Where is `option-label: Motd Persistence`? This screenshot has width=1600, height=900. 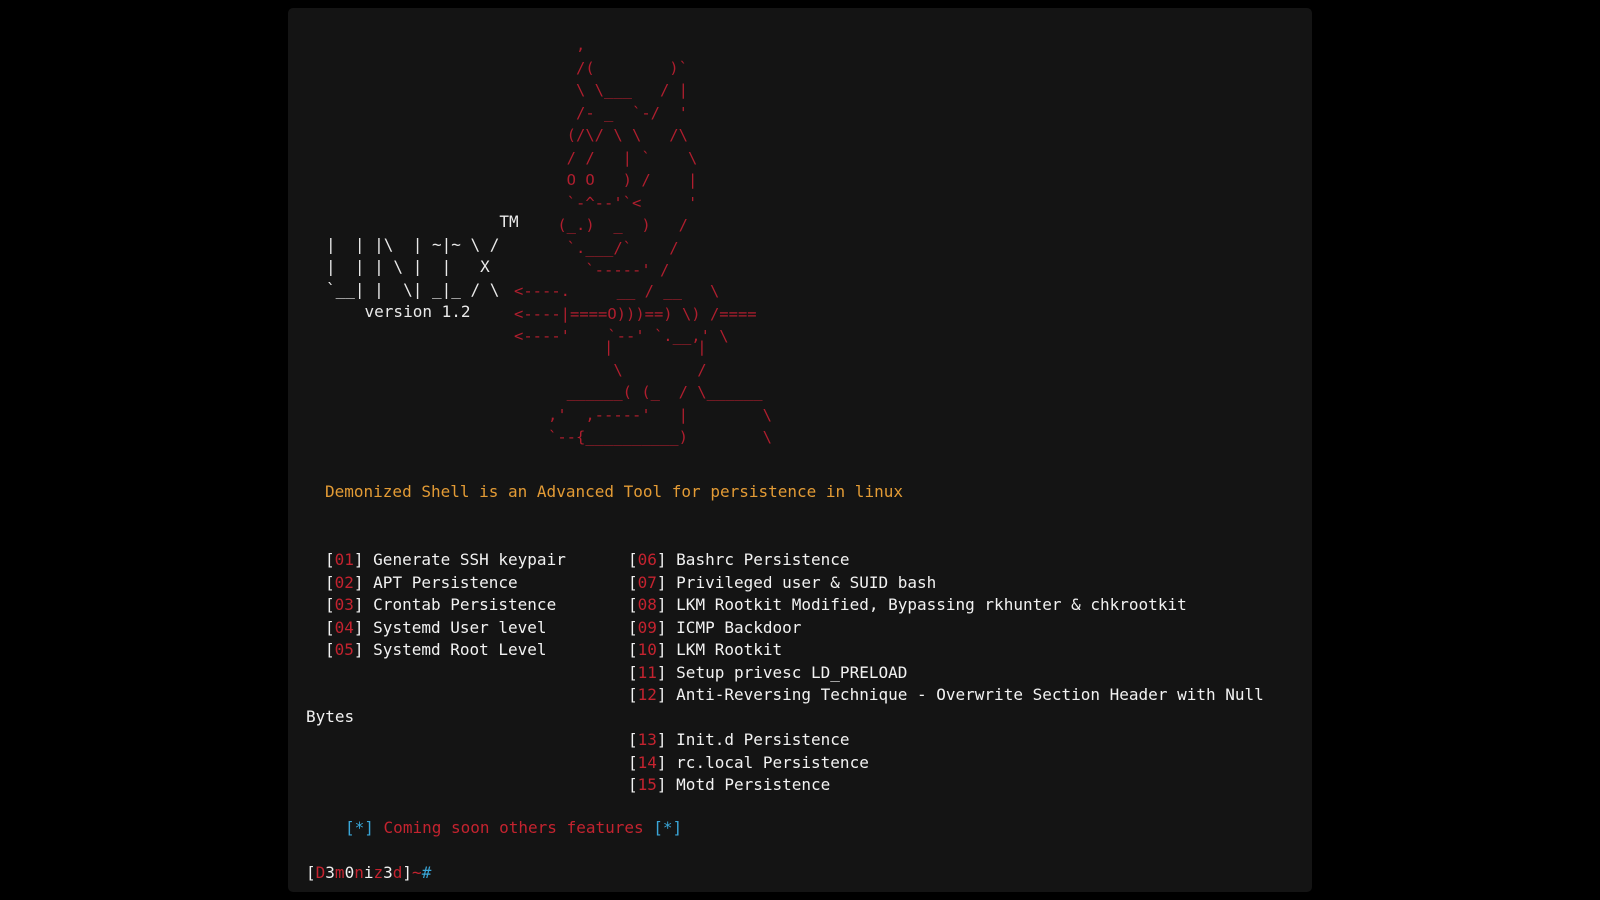 option-label: Motd Persistence is located at coordinates (753, 784).